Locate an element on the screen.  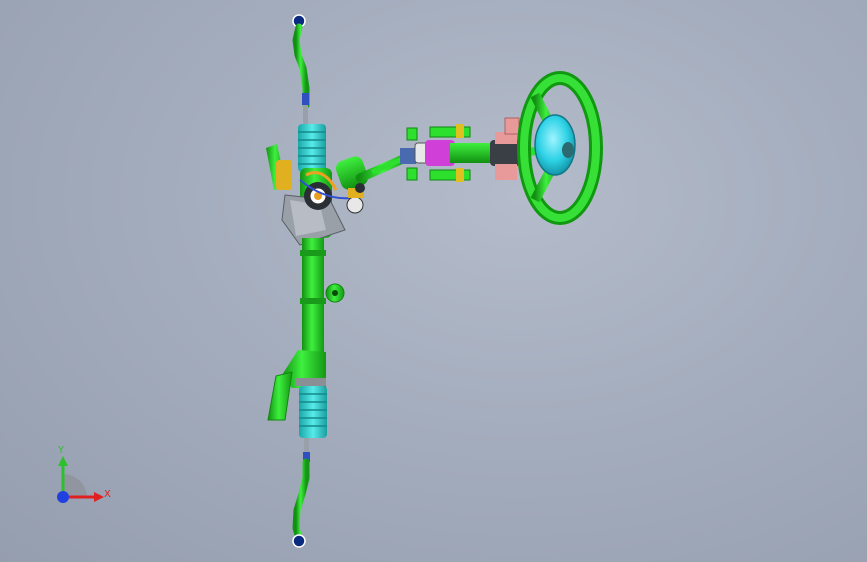
y-axis-label: Y is located at coordinates (61, 450).